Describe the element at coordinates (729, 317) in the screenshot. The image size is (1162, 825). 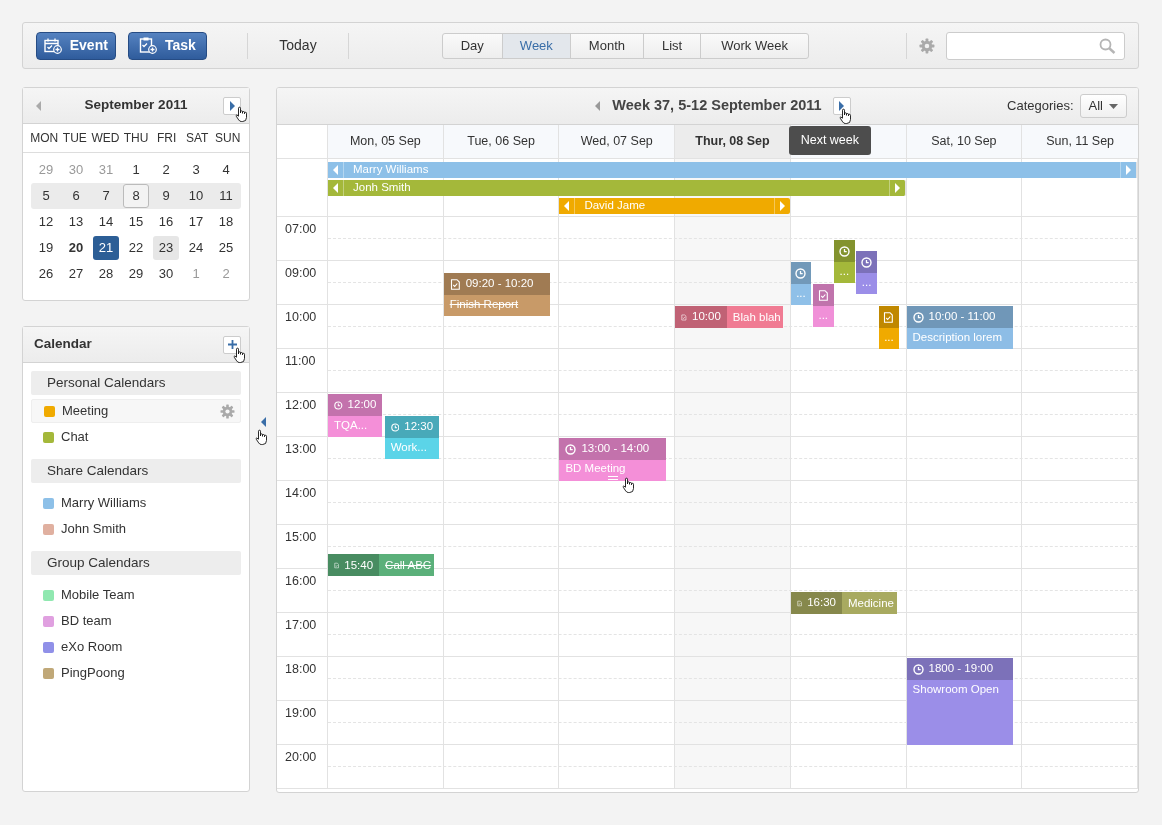
I see `calendar-event: 10:00 Blah blah` at that location.